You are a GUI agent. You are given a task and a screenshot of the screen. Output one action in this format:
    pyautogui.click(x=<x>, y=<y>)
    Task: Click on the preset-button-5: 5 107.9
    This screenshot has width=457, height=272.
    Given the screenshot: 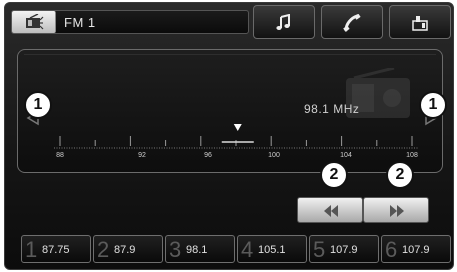 What is the action you would take?
    pyautogui.click(x=344, y=249)
    